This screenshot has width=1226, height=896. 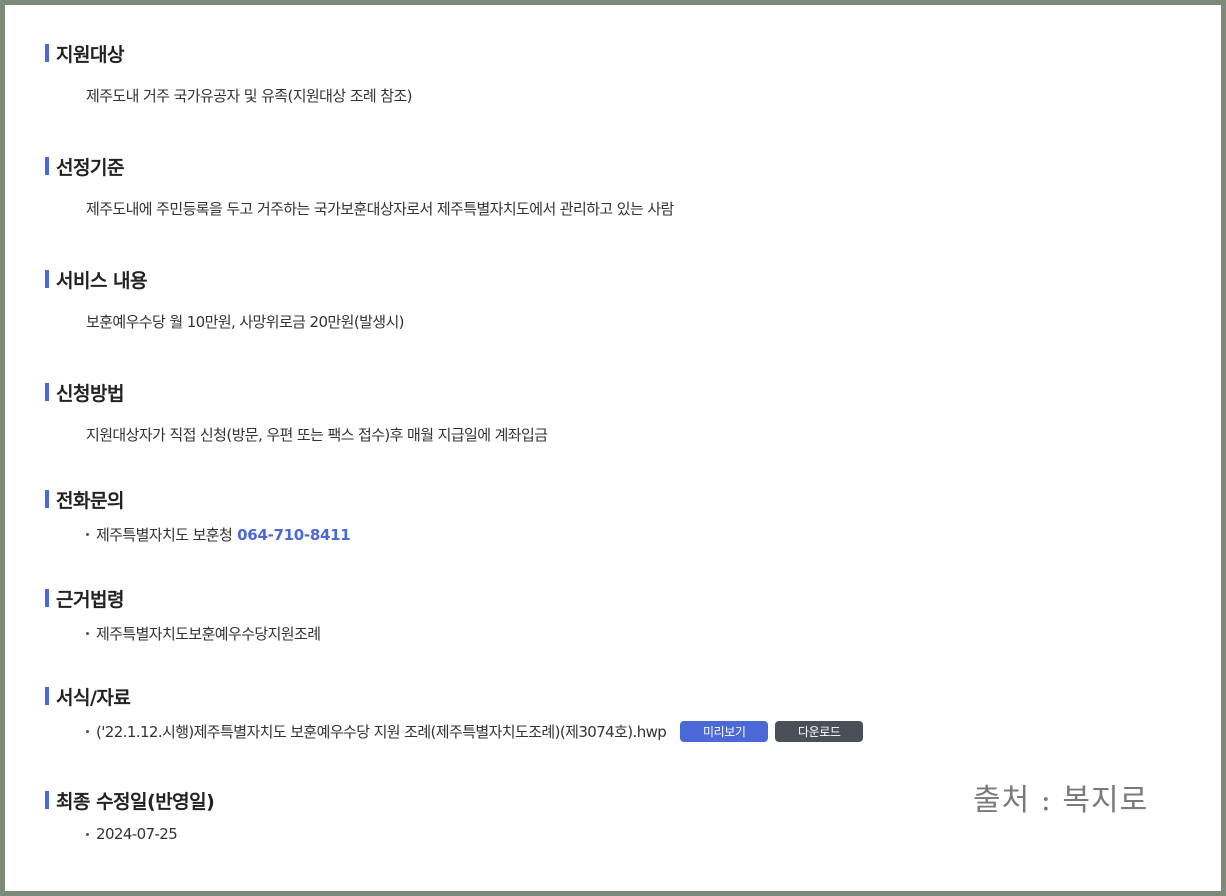 I want to click on section-updated: 최종 수정일(반영일) 2024-07-25, so click(x=130, y=815).